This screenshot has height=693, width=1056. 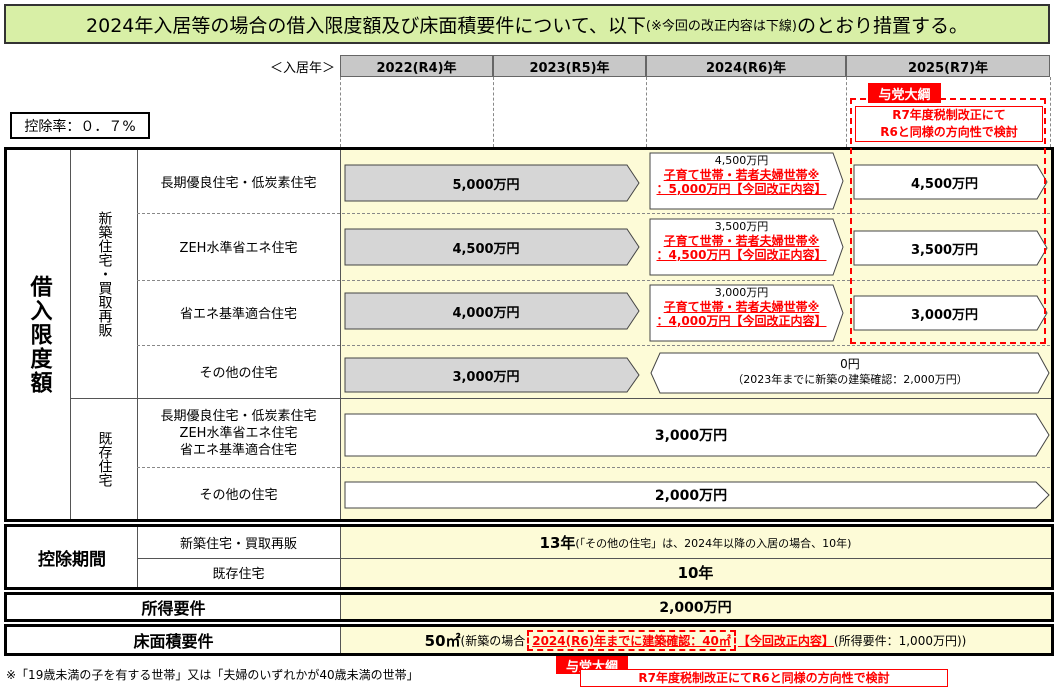 I want to click on r6-base-value: 4,500万円, so click(x=741, y=160).